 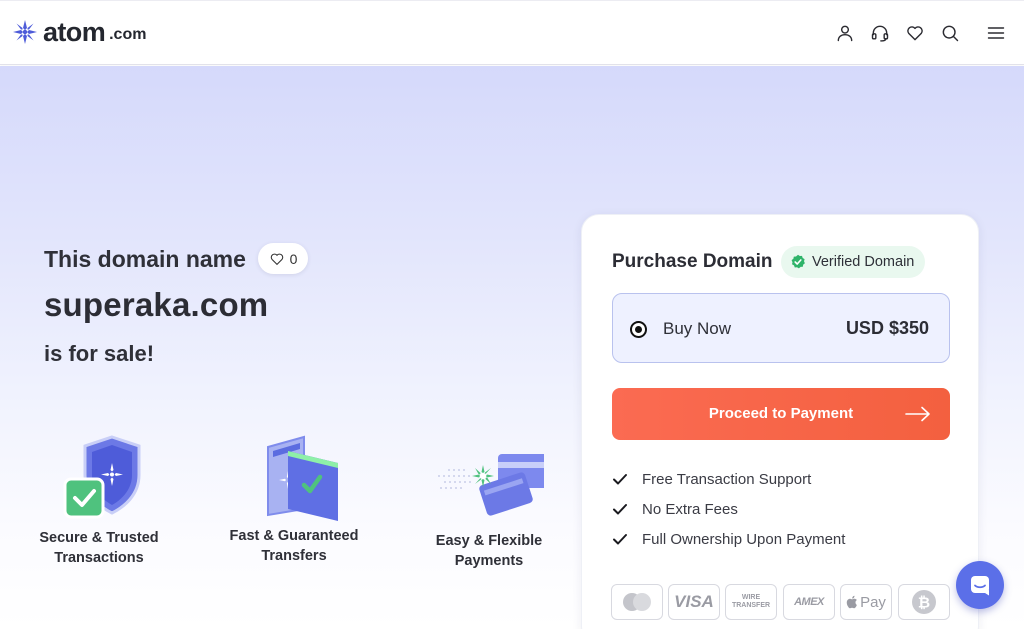 What do you see at coordinates (744, 539) in the screenshot?
I see `perk-label: Full Ownership Upon Payment` at bounding box center [744, 539].